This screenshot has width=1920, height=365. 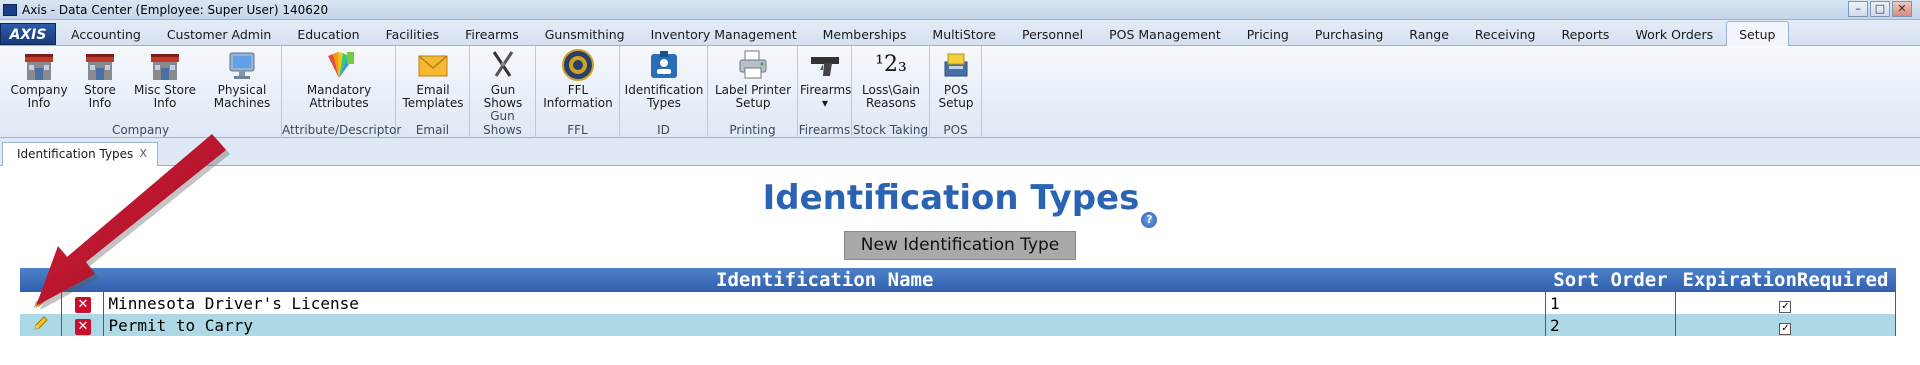 I want to click on tab-multistore: MultiStore, so click(x=964, y=34).